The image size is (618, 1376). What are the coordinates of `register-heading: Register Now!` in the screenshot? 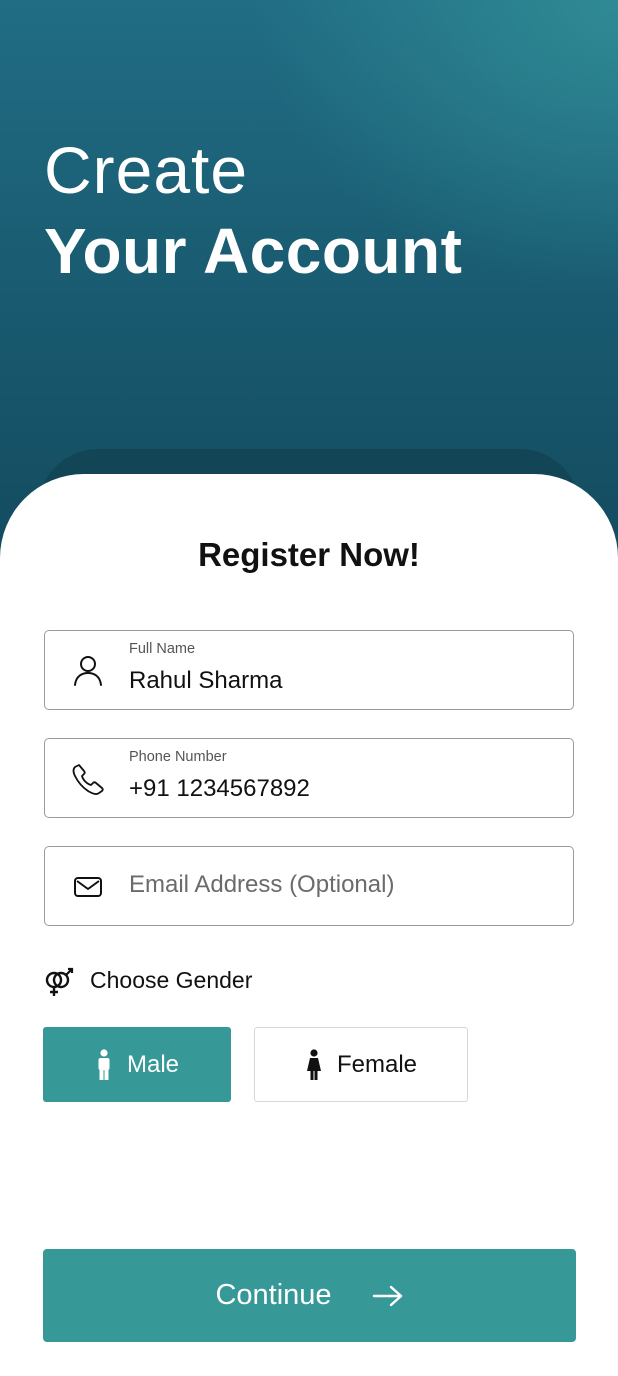 It's located at (309, 554).